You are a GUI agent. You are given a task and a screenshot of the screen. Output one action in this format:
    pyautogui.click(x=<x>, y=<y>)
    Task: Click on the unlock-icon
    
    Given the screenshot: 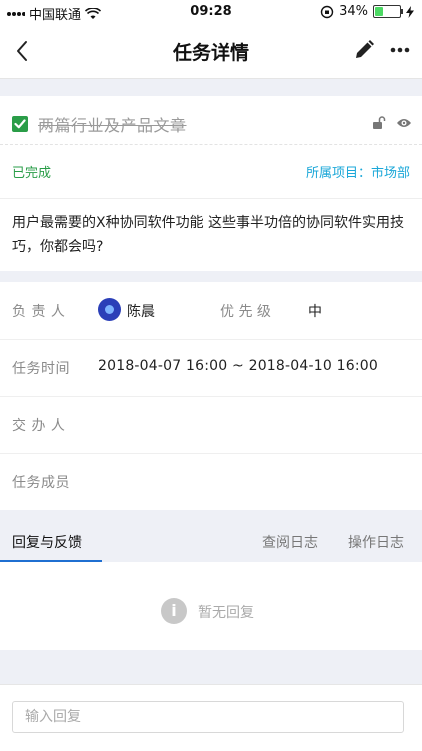 What is the action you would take?
    pyautogui.click(x=379, y=123)
    